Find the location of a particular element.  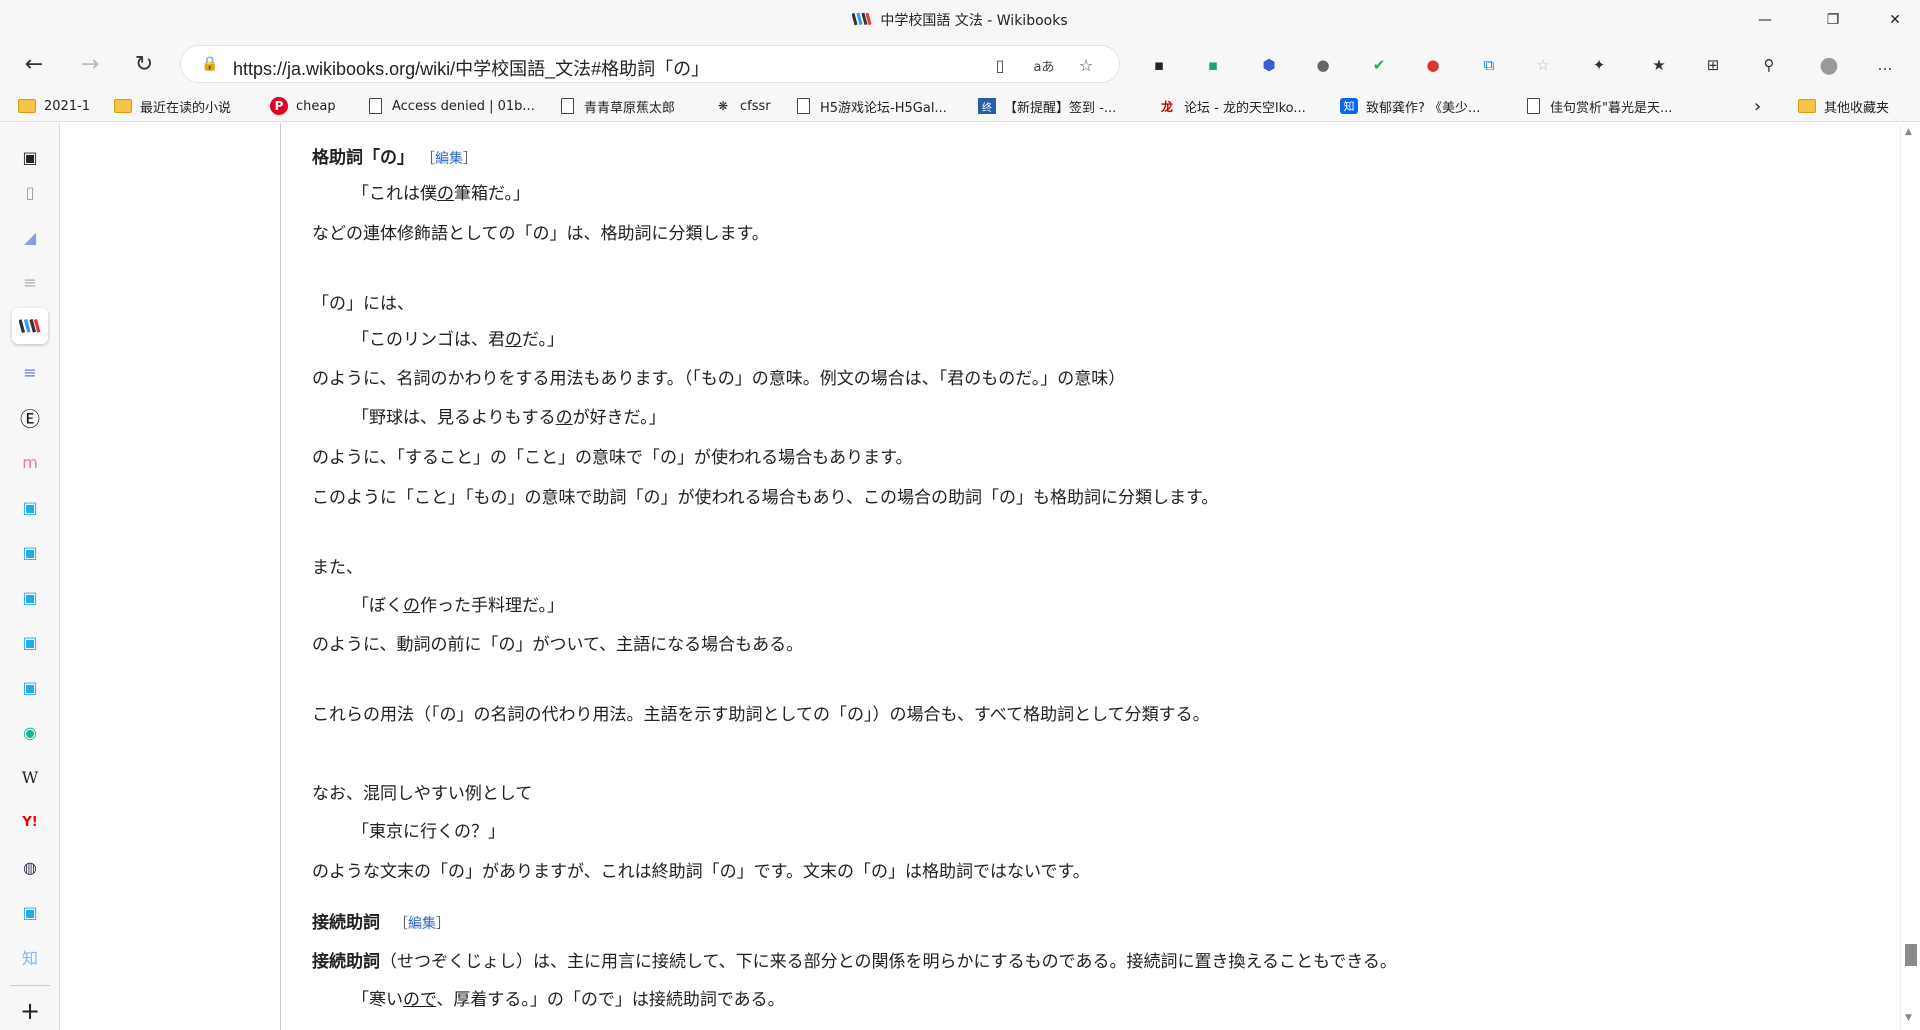

tab-doc-icon: ≡ is located at coordinates (30, 282).